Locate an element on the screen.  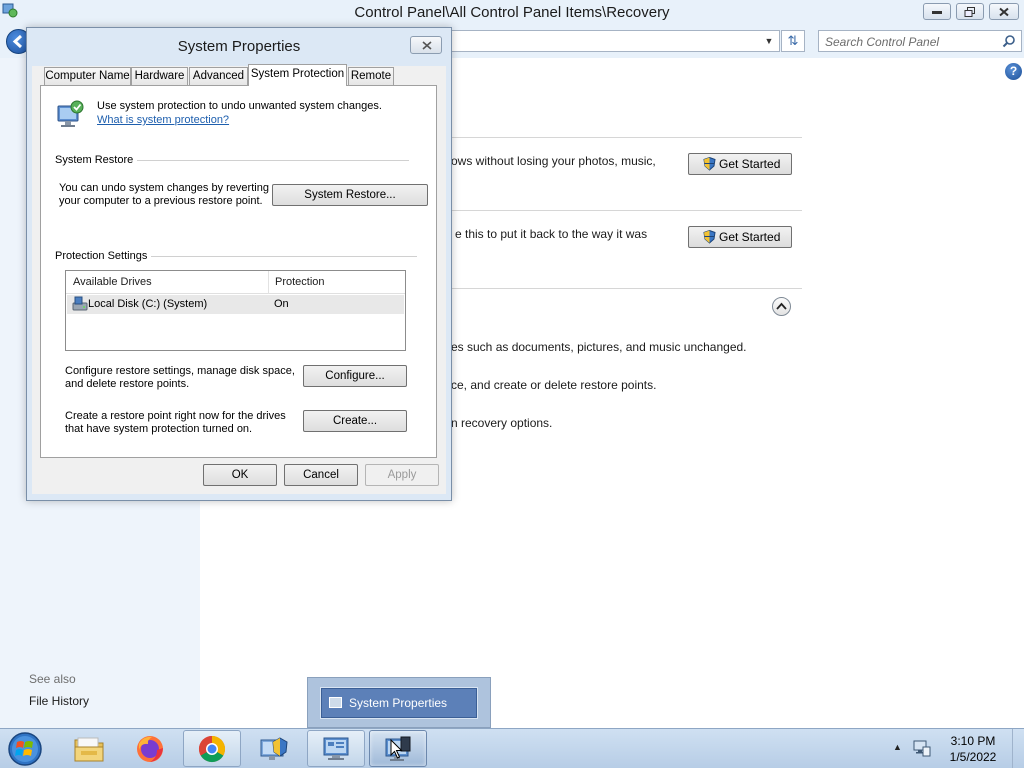
folder-icon is located at coordinates (89, 749).